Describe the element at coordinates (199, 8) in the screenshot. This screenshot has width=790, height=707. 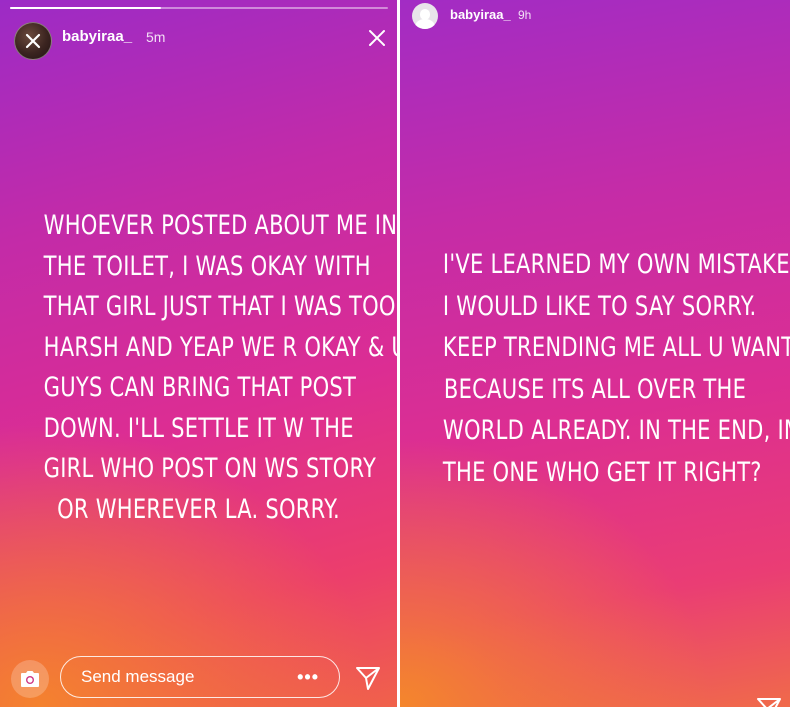
I see `story-progress-bar` at that location.